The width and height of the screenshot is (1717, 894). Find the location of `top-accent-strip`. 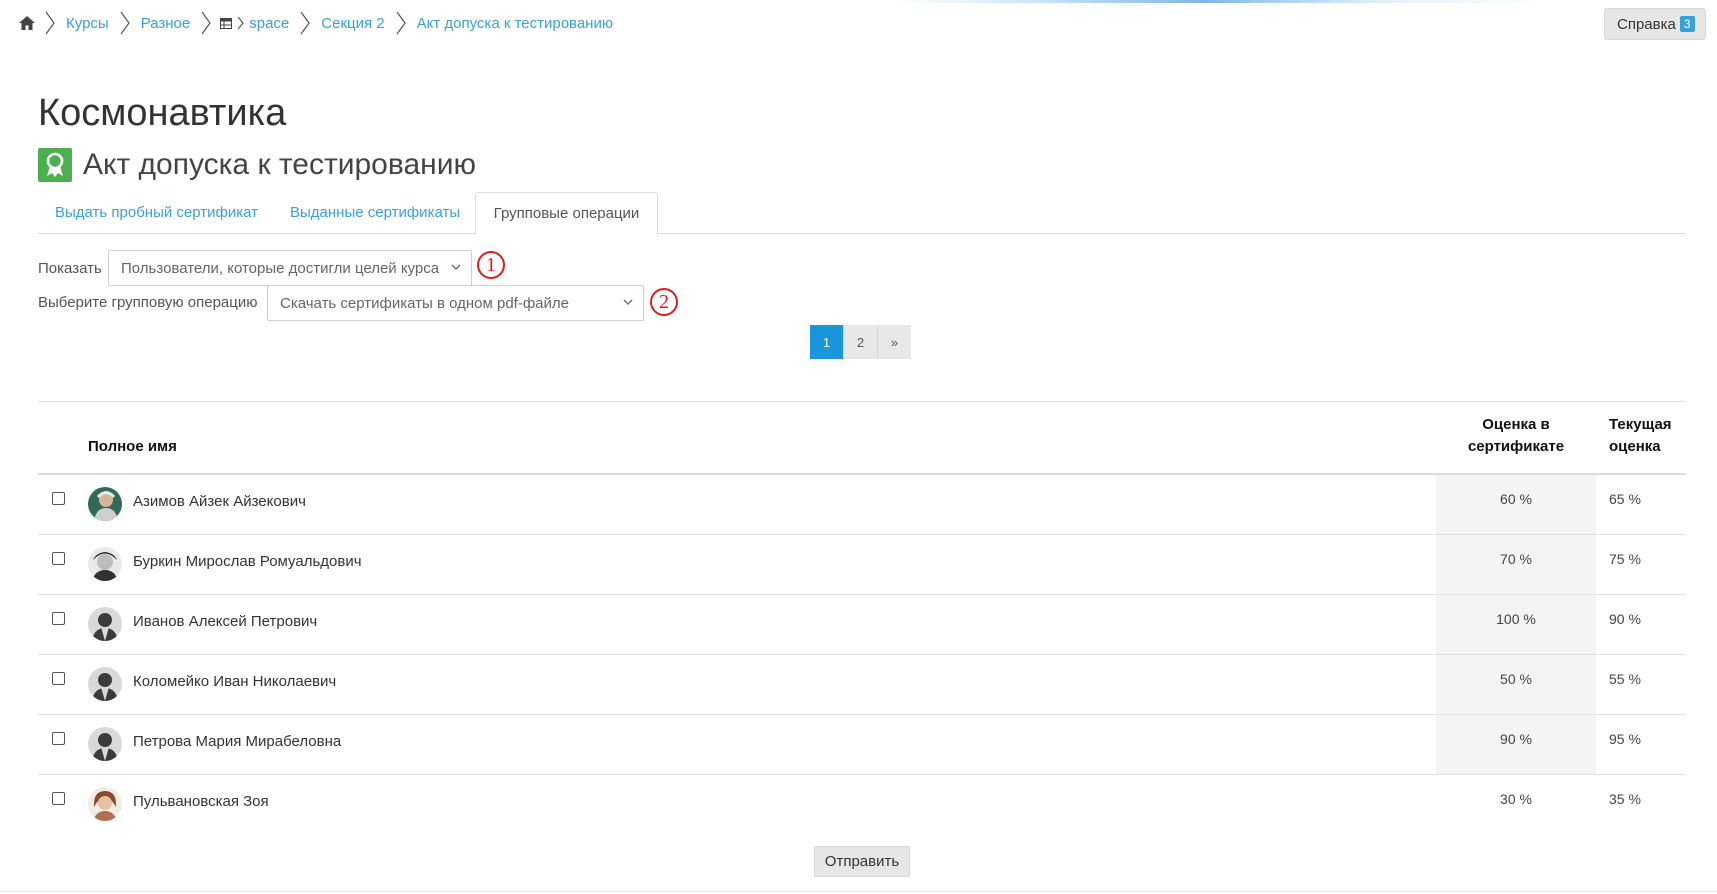

top-accent-strip is located at coordinates (858, 1).